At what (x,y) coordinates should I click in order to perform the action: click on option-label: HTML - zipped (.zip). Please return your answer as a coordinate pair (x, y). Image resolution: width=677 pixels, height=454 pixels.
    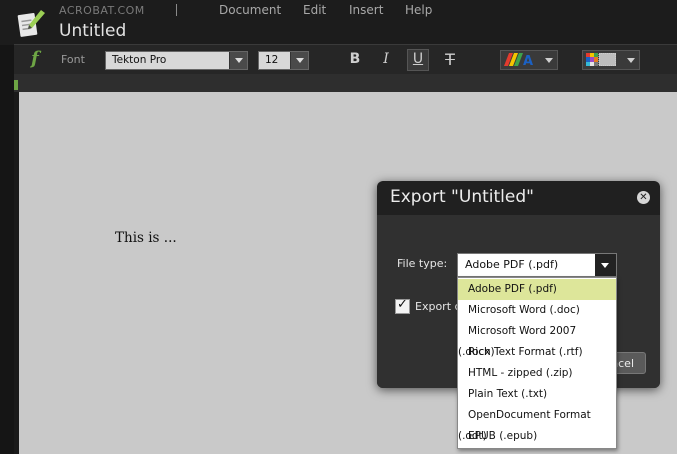
    Looking at the image, I should click on (520, 373).